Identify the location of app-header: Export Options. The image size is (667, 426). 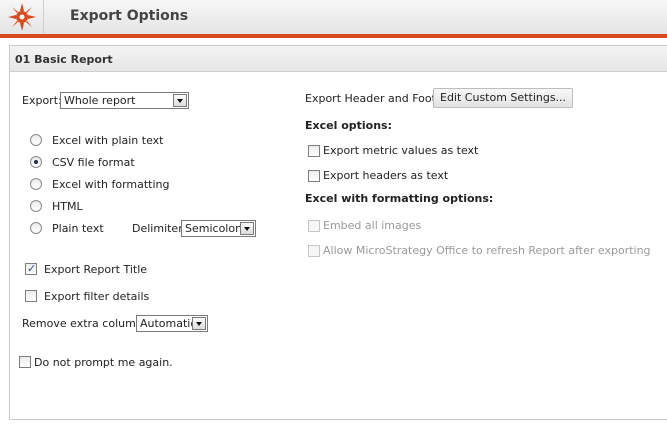
(333, 17).